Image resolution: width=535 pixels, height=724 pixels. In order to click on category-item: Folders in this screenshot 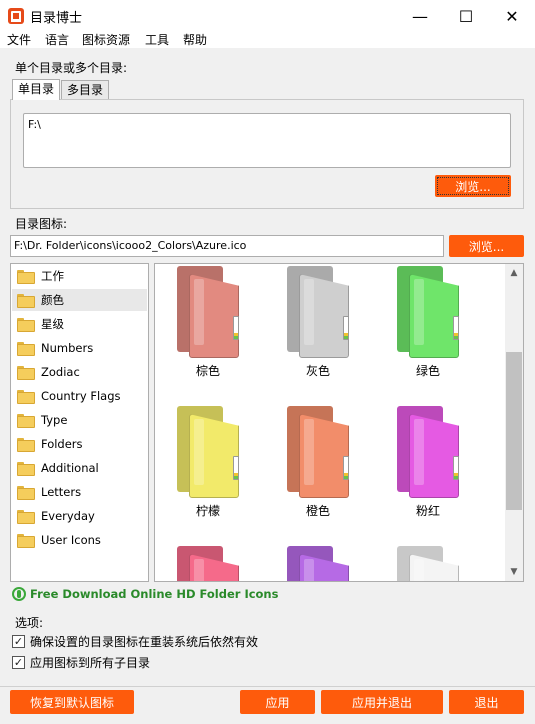, I will do `click(79, 444)`.